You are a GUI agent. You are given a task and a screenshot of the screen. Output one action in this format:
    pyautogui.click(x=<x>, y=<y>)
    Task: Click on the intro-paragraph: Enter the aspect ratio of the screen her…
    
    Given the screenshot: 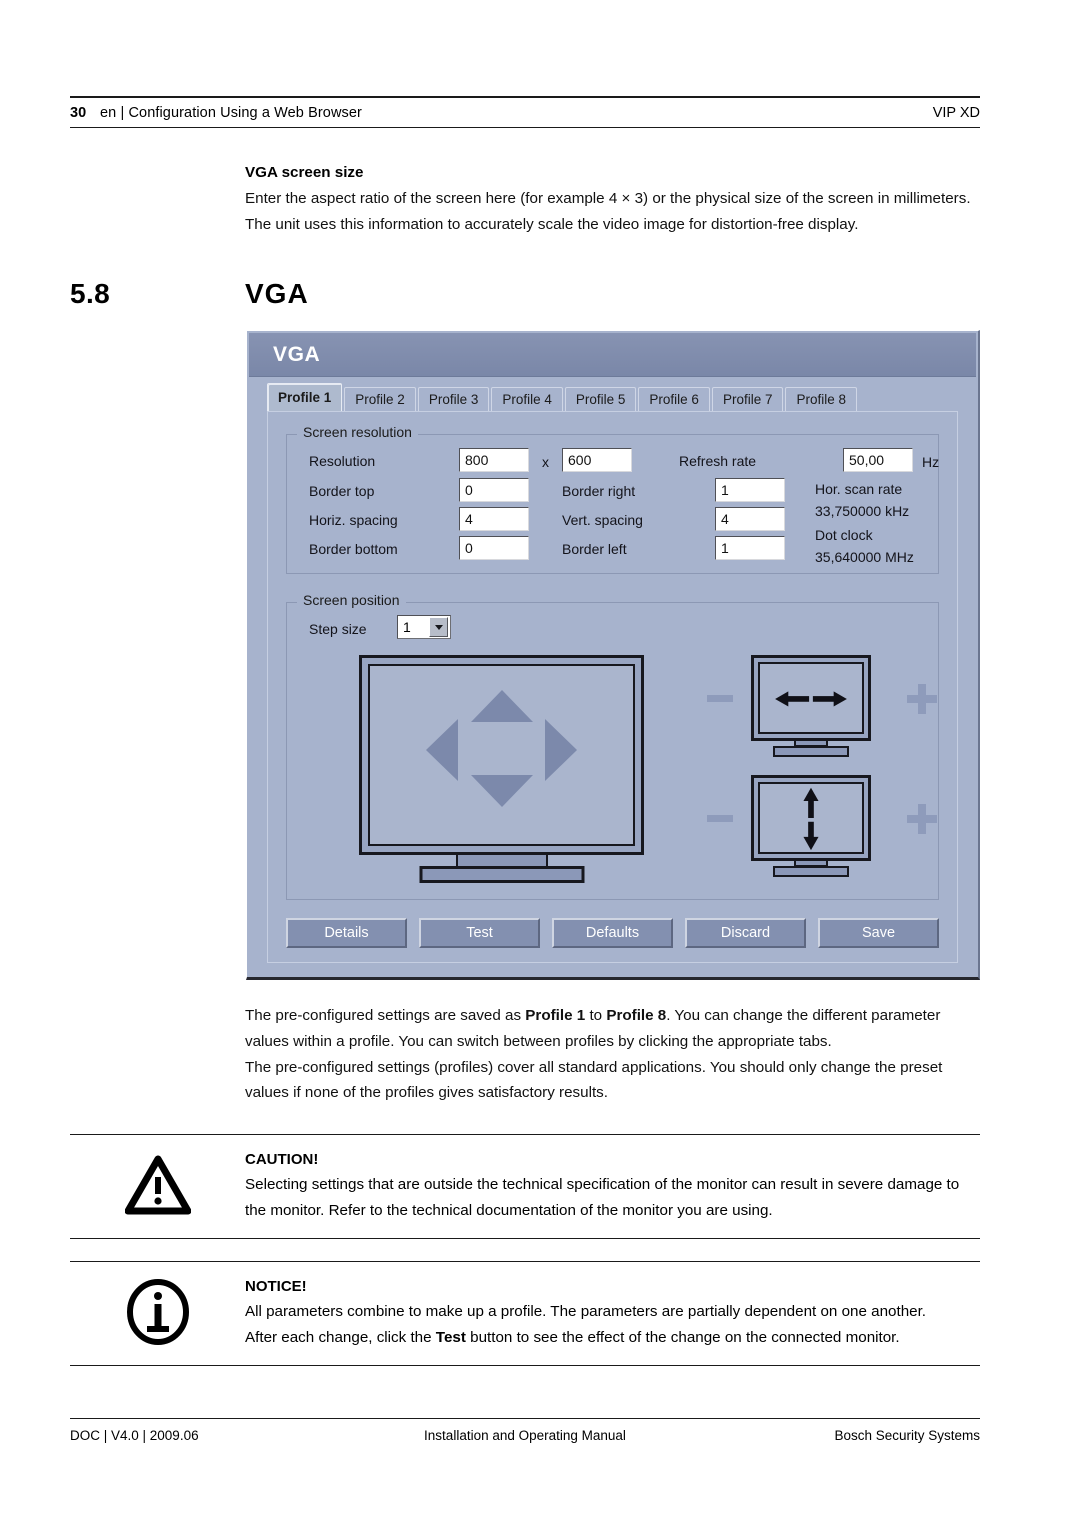 What is the action you would take?
    pyautogui.click(x=608, y=211)
    